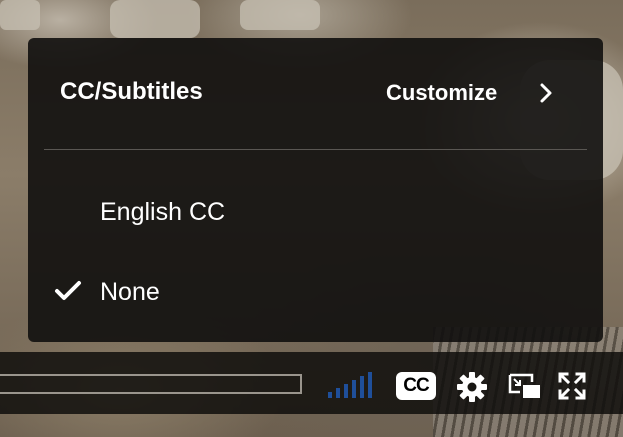 This screenshot has height=437, width=623. What do you see at coordinates (315, 292) in the screenshot?
I see `option-none: None` at bounding box center [315, 292].